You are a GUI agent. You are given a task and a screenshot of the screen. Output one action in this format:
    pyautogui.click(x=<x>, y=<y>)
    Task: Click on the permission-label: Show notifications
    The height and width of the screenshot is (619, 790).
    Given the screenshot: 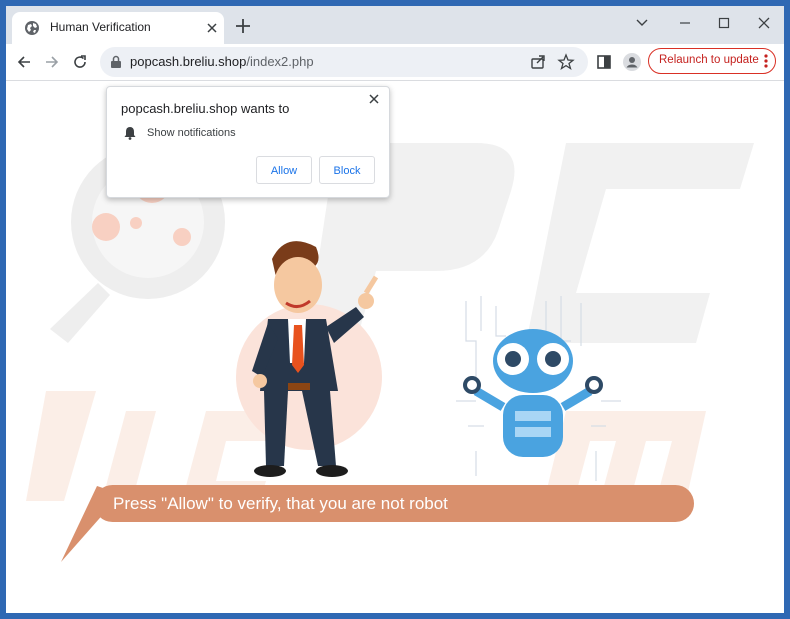 What is the action you would take?
    pyautogui.click(x=191, y=133)
    